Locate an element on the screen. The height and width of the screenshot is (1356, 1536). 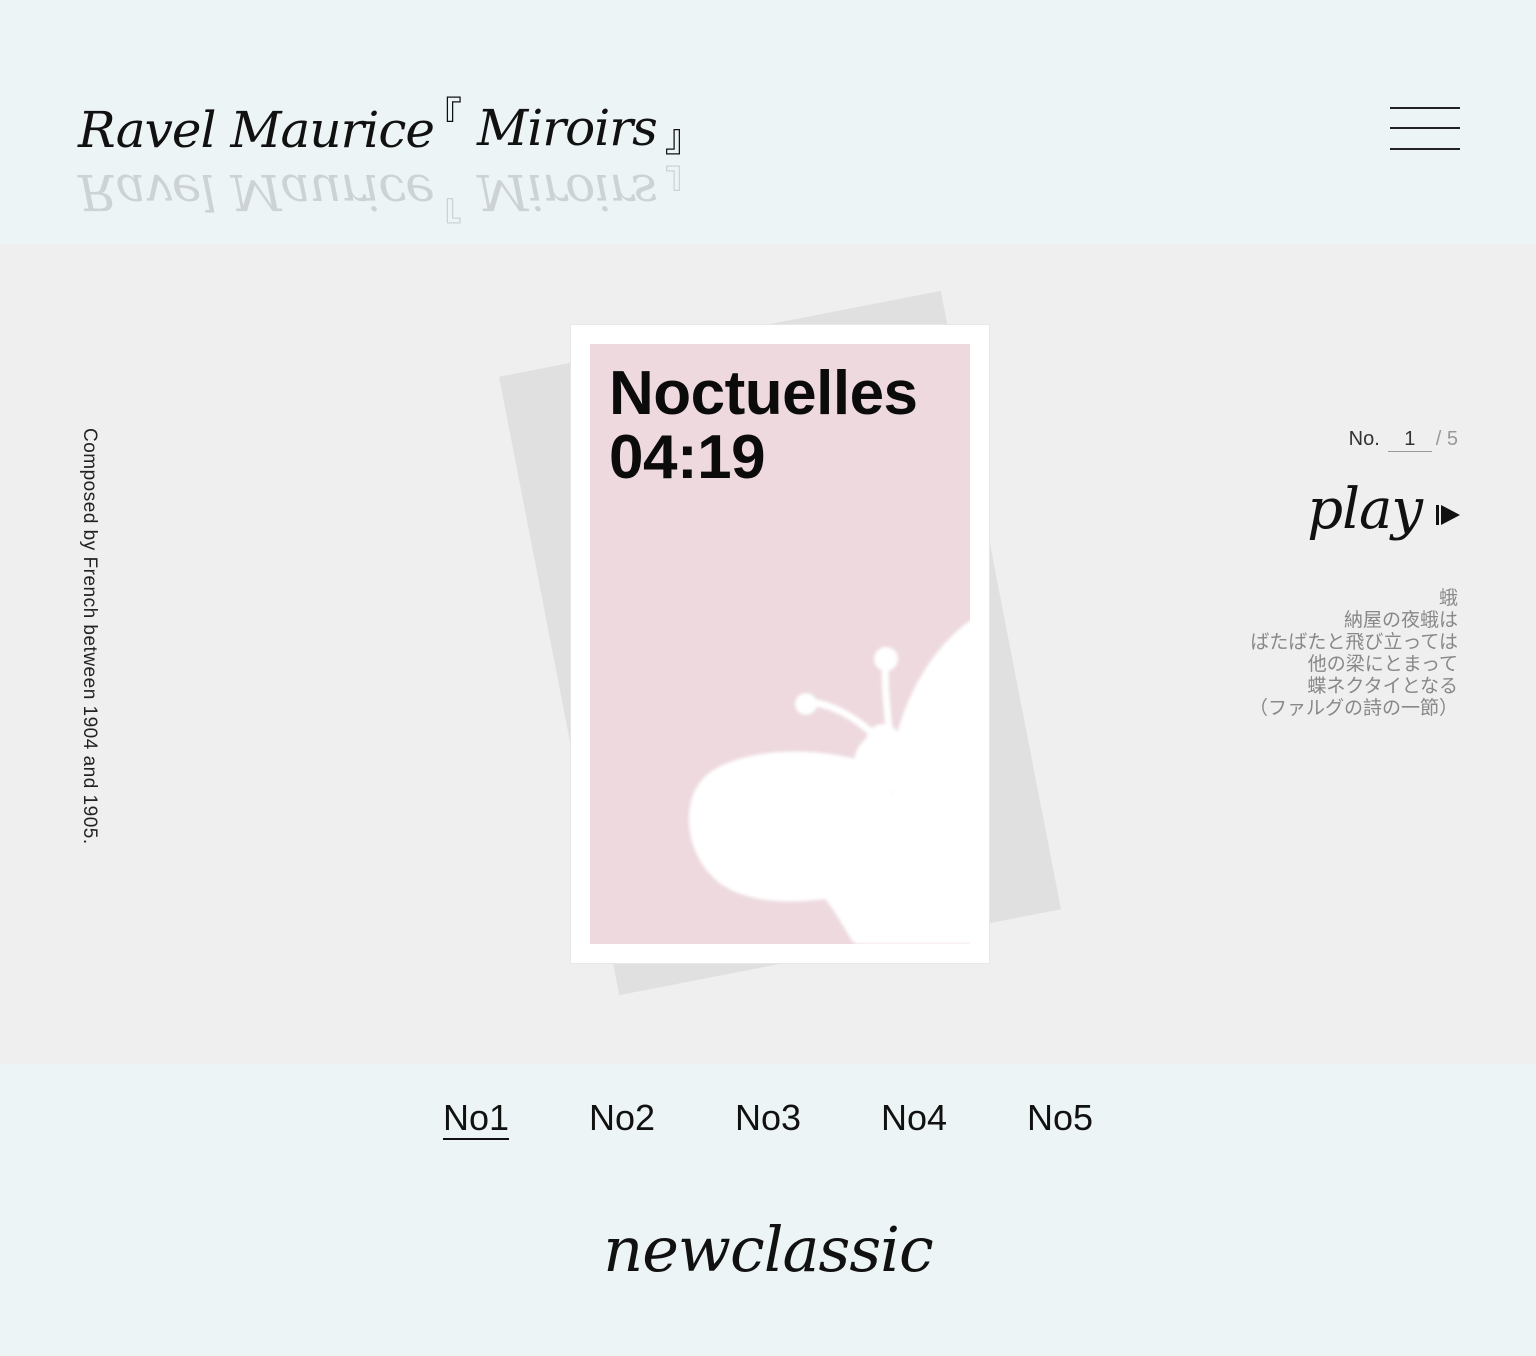
track-title: Noctuelles is located at coordinates (763, 393).